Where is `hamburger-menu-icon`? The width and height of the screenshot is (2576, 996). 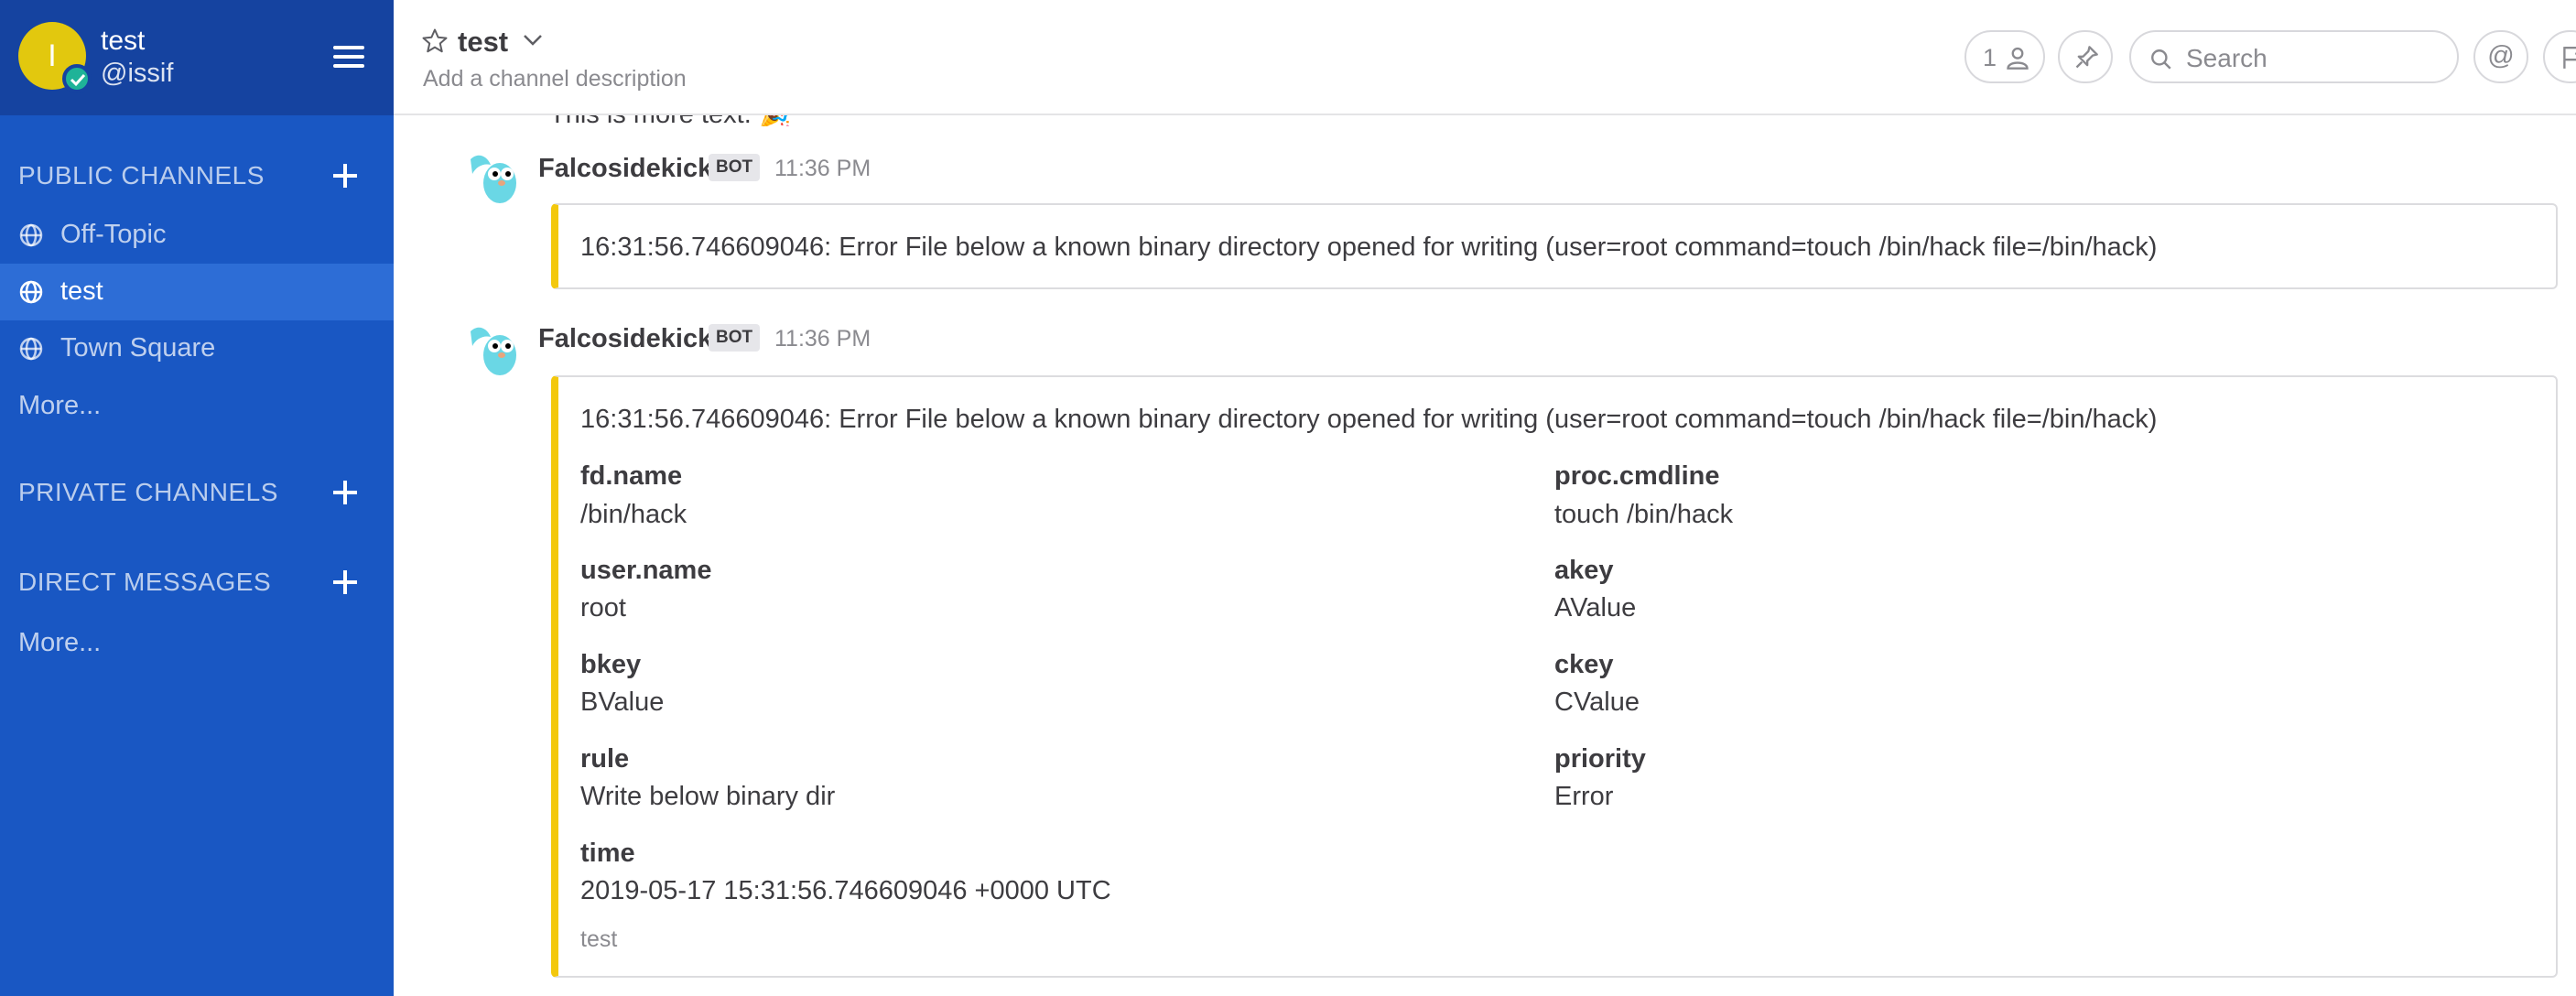 hamburger-menu-icon is located at coordinates (349, 58).